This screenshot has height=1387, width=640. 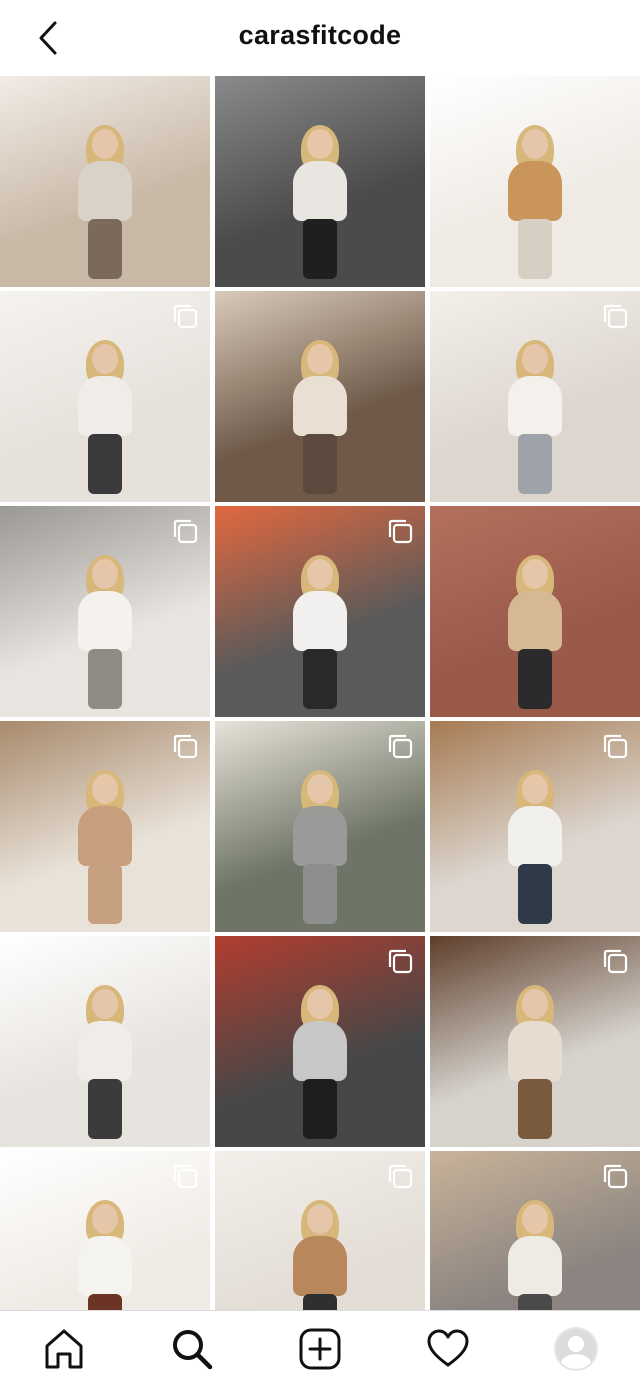 What do you see at coordinates (320, 35) in the screenshot?
I see `profile-username: carasfitcode` at bounding box center [320, 35].